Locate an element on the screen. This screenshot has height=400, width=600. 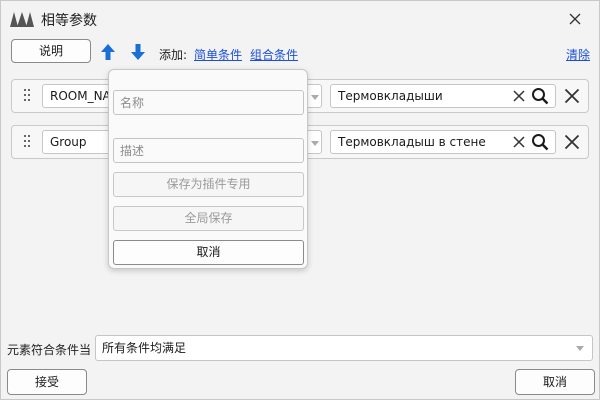
add-label: 添加: is located at coordinates (173, 55).